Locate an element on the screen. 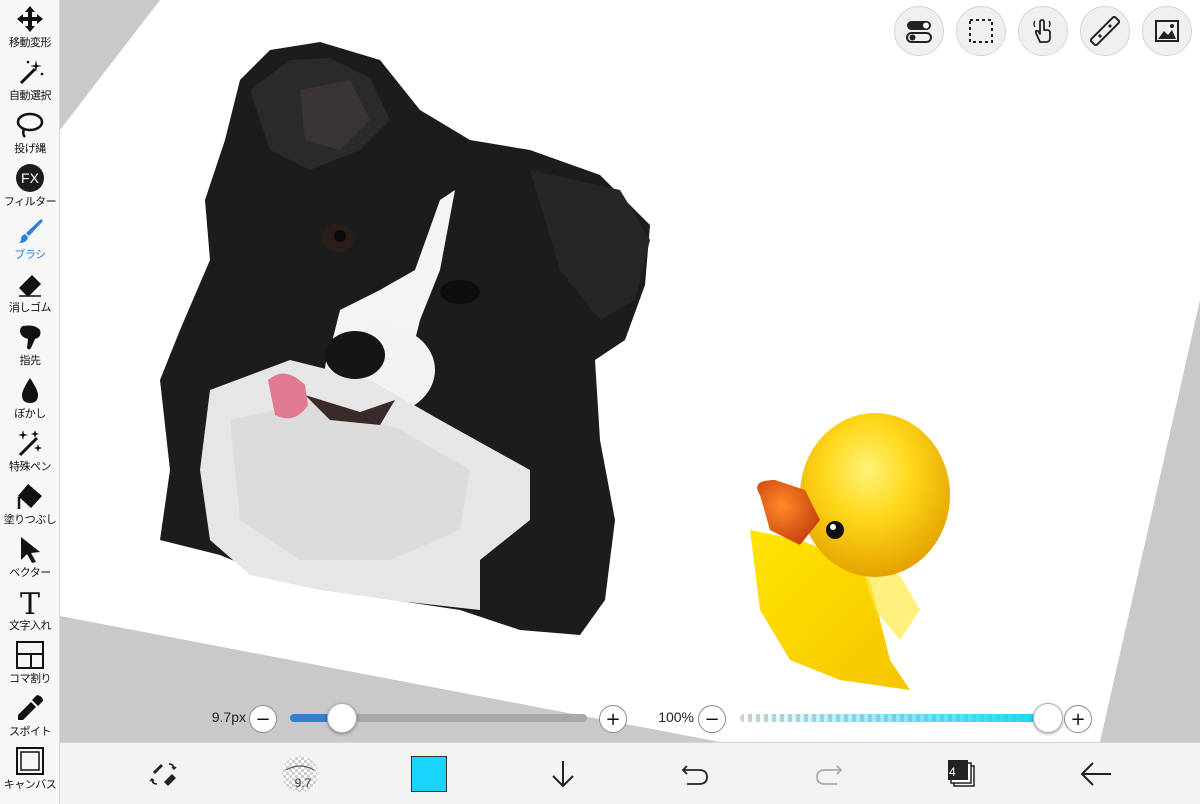  undo-icon is located at coordinates (694, 775).